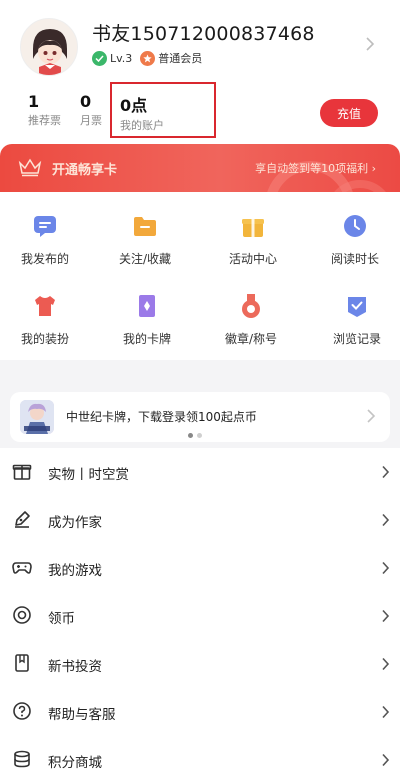 Image resolution: width=400 pixels, height=776 pixels. I want to click on vip-benefit-text: 享自动签到等10项福利, so click(312, 168).